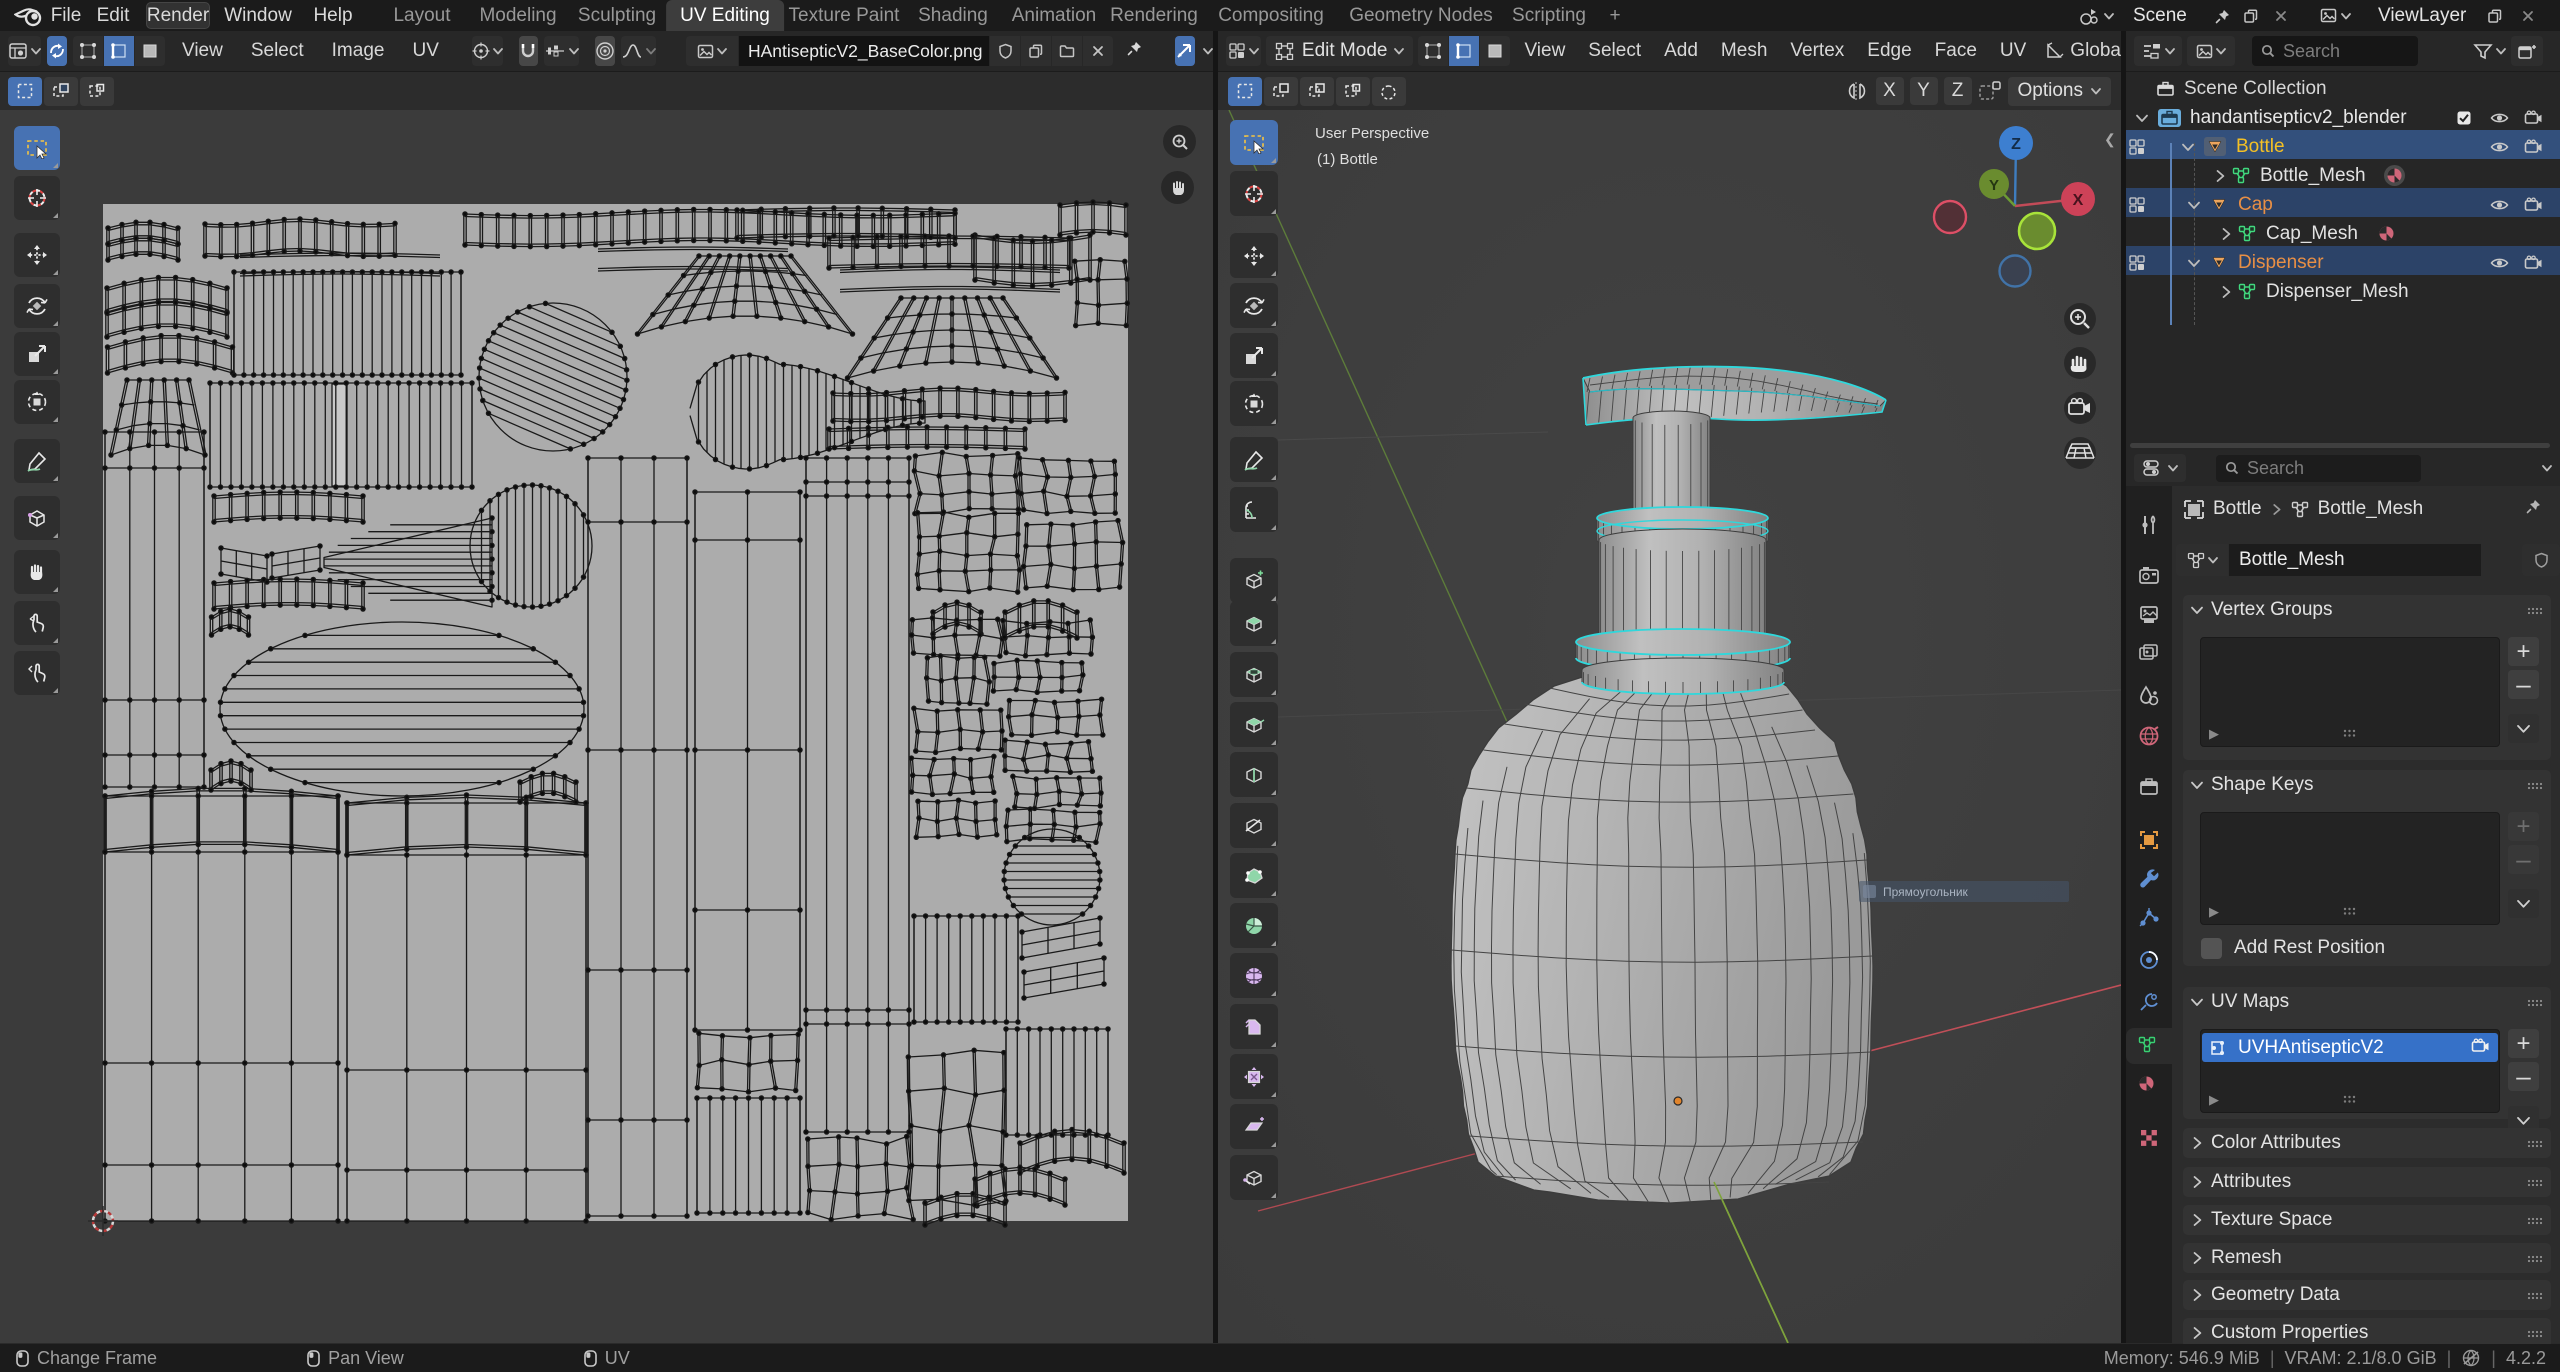  I want to click on svg-text: Прямоугольник, so click(1926, 892).